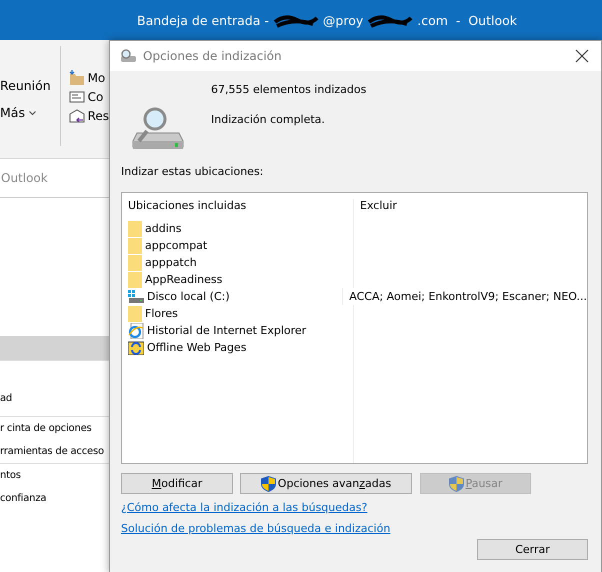 This screenshot has width=602, height=572. Describe the element at coordinates (10, 475) in the screenshot. I see `menu-item: ntos` at that location.